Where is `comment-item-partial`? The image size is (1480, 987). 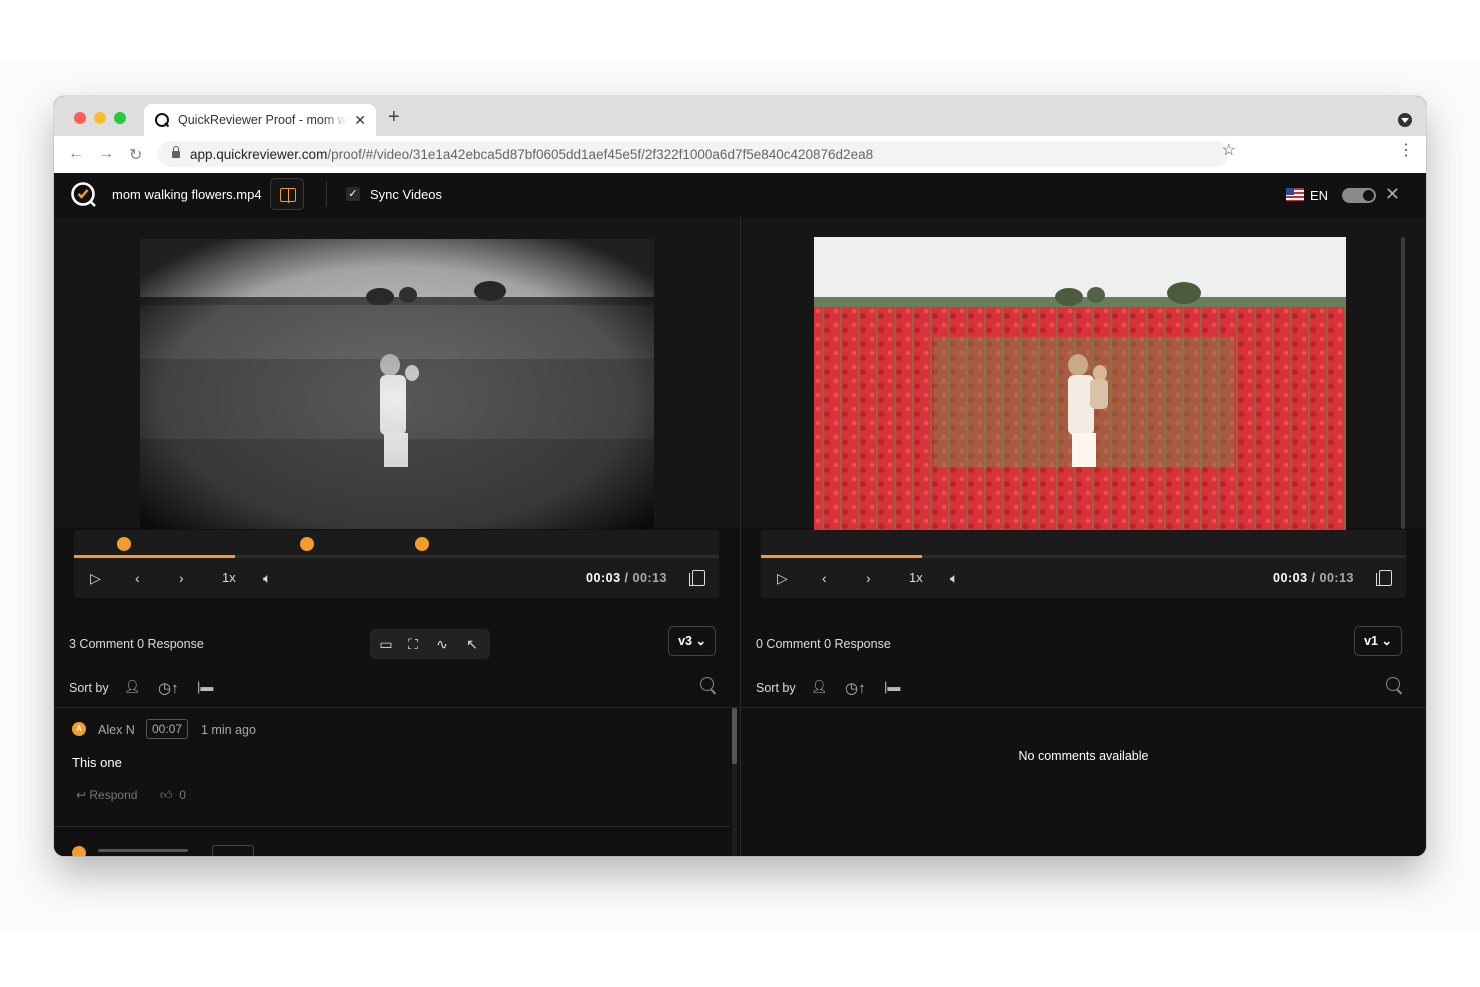 comment-item-partial is located at coordinates (172, 848).